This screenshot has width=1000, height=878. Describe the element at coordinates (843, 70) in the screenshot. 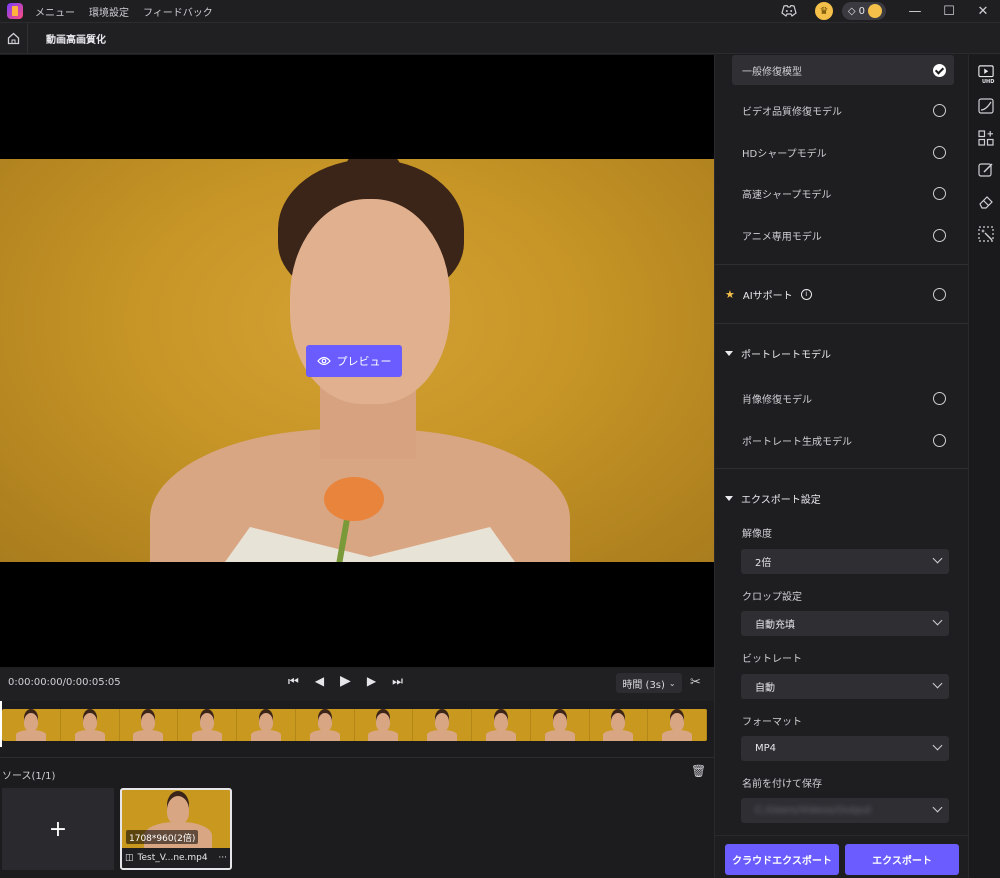

I see `model-option-general: 一般修復模型` at that location.